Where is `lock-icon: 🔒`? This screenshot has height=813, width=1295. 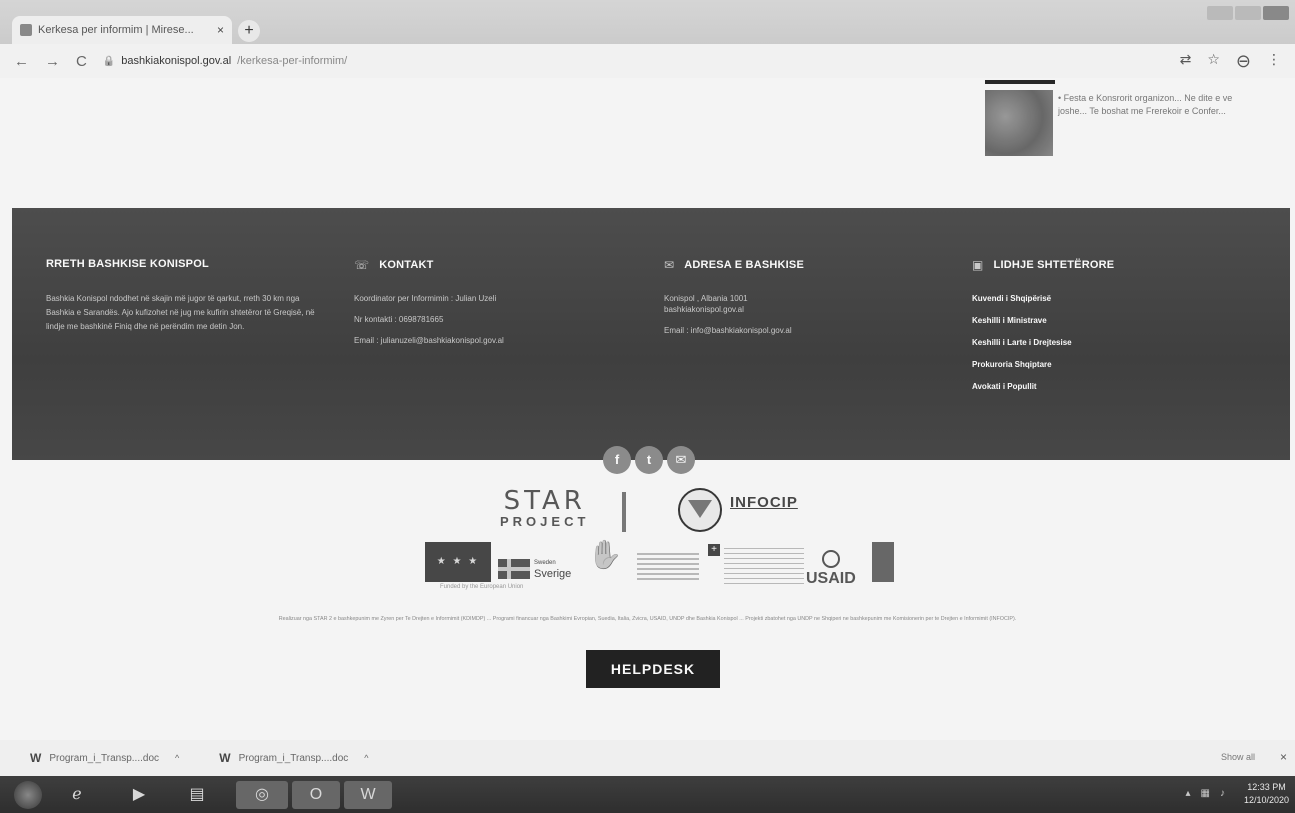 lock-icon: 🔒 is located at coordinates (109, 61).